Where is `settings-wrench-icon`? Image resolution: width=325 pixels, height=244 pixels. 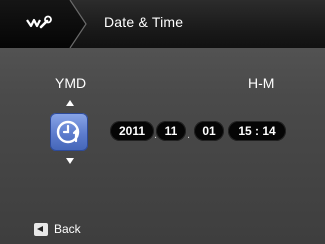 settings-wrench-icon is located at coordinates (39, 22).